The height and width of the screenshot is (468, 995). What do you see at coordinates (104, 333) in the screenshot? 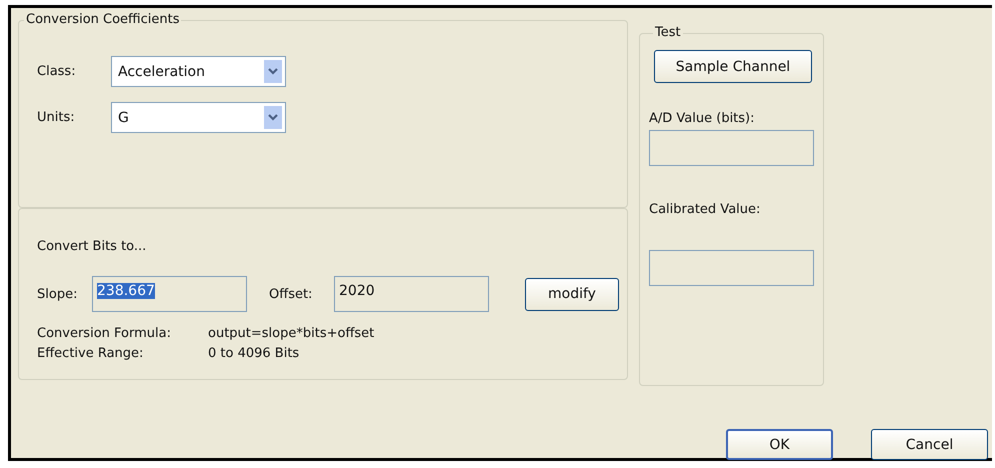
I see `info-label: Conversion Formula:` at bounding box center [104, 333].